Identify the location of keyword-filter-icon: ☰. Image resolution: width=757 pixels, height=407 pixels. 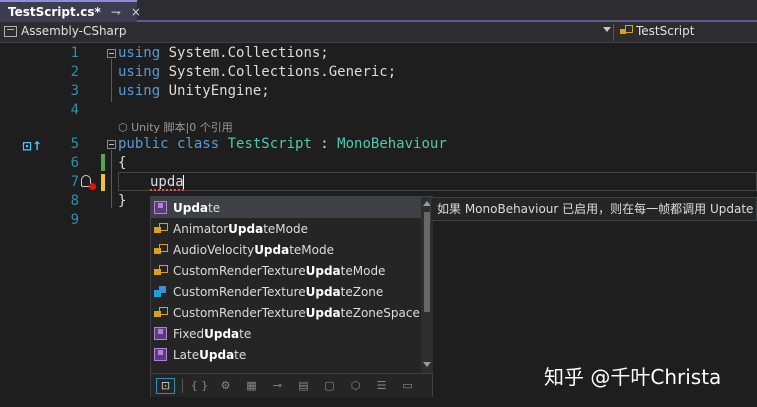
(381, 386).